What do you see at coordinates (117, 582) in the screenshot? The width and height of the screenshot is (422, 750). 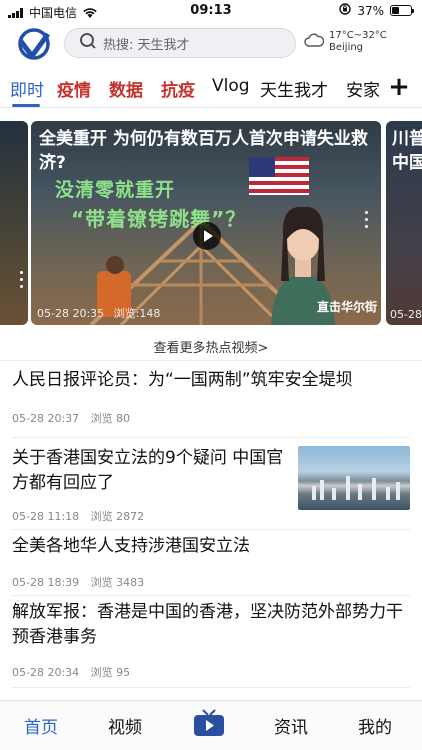 I see `news-views: 浏览 3483` at bounding box center [117, 582].